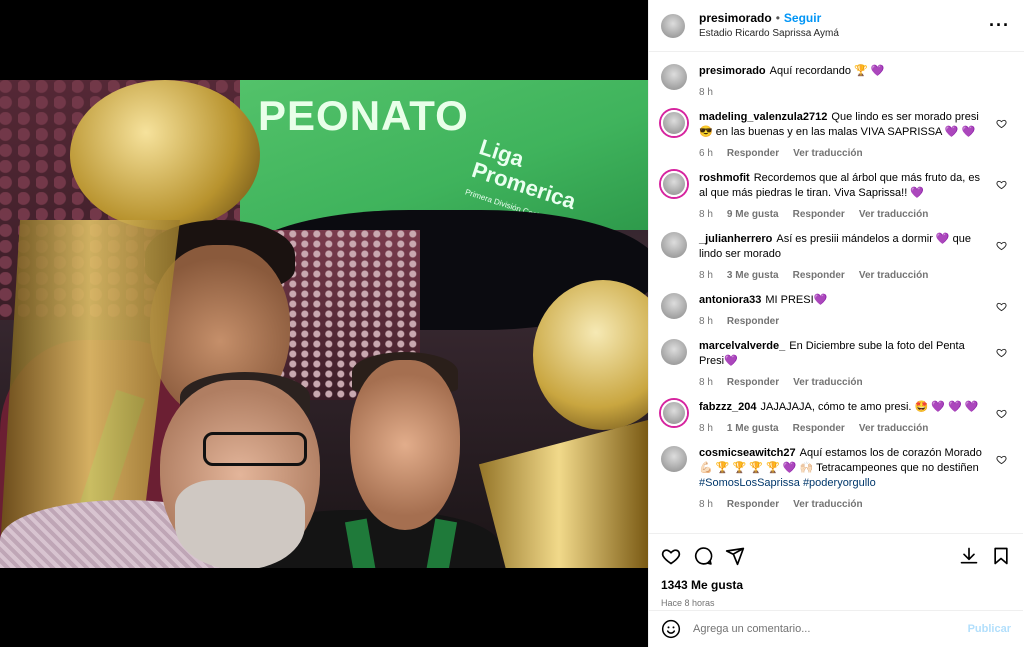 Image resolution: width=1024 pixels, height=647 pixels. Describe the element at coordinates (753, 428) in the screenshot. I see `comment-likes: 1 Me gusta` at that location.